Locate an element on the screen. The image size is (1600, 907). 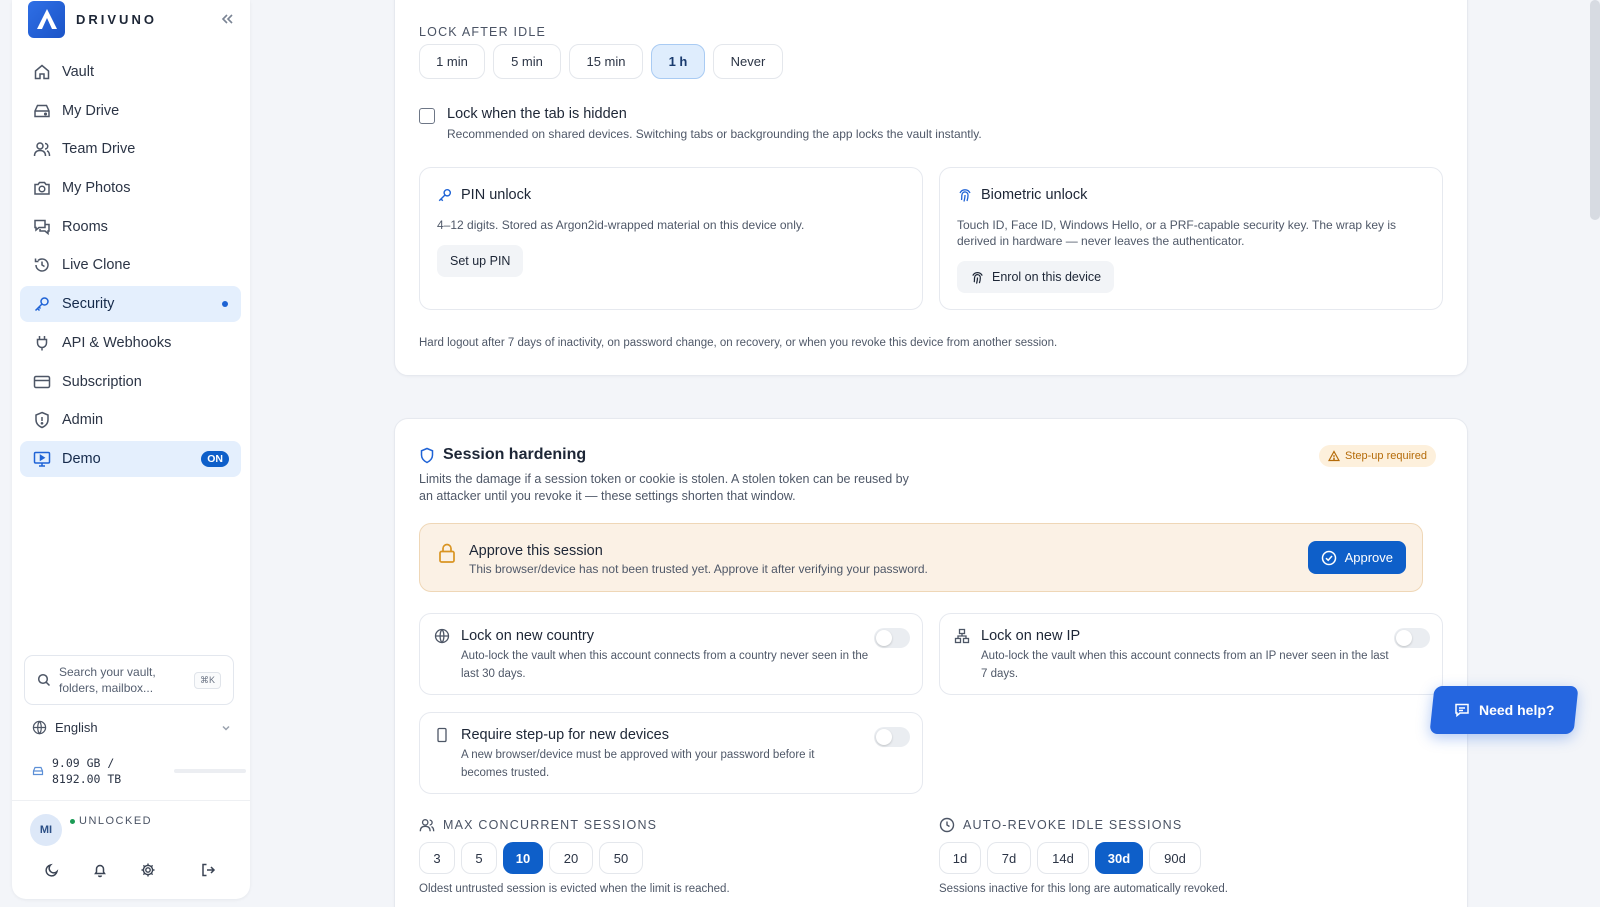
lock-tab-hidden-checkbox is located at coordinates (427, 116).